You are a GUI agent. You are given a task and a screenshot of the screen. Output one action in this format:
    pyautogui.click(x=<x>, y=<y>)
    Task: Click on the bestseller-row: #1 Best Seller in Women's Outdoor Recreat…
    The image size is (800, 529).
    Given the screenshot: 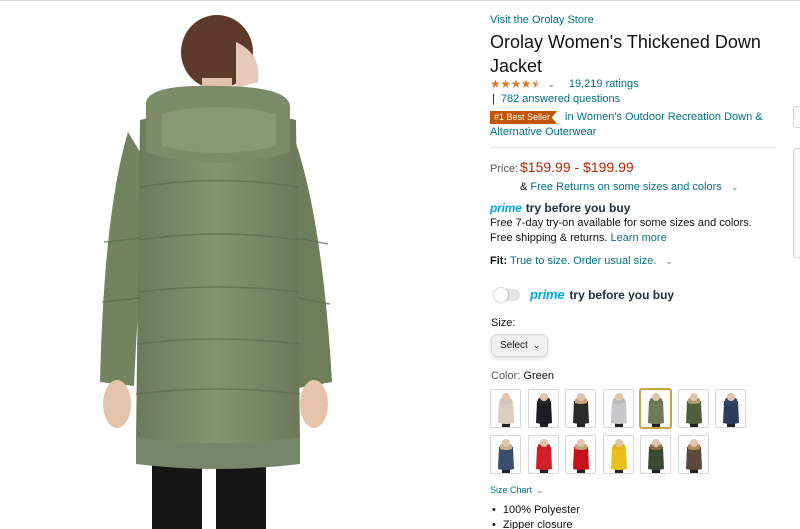 What is the action you would take?
    pyautogui.click(x=635, y=125)
    